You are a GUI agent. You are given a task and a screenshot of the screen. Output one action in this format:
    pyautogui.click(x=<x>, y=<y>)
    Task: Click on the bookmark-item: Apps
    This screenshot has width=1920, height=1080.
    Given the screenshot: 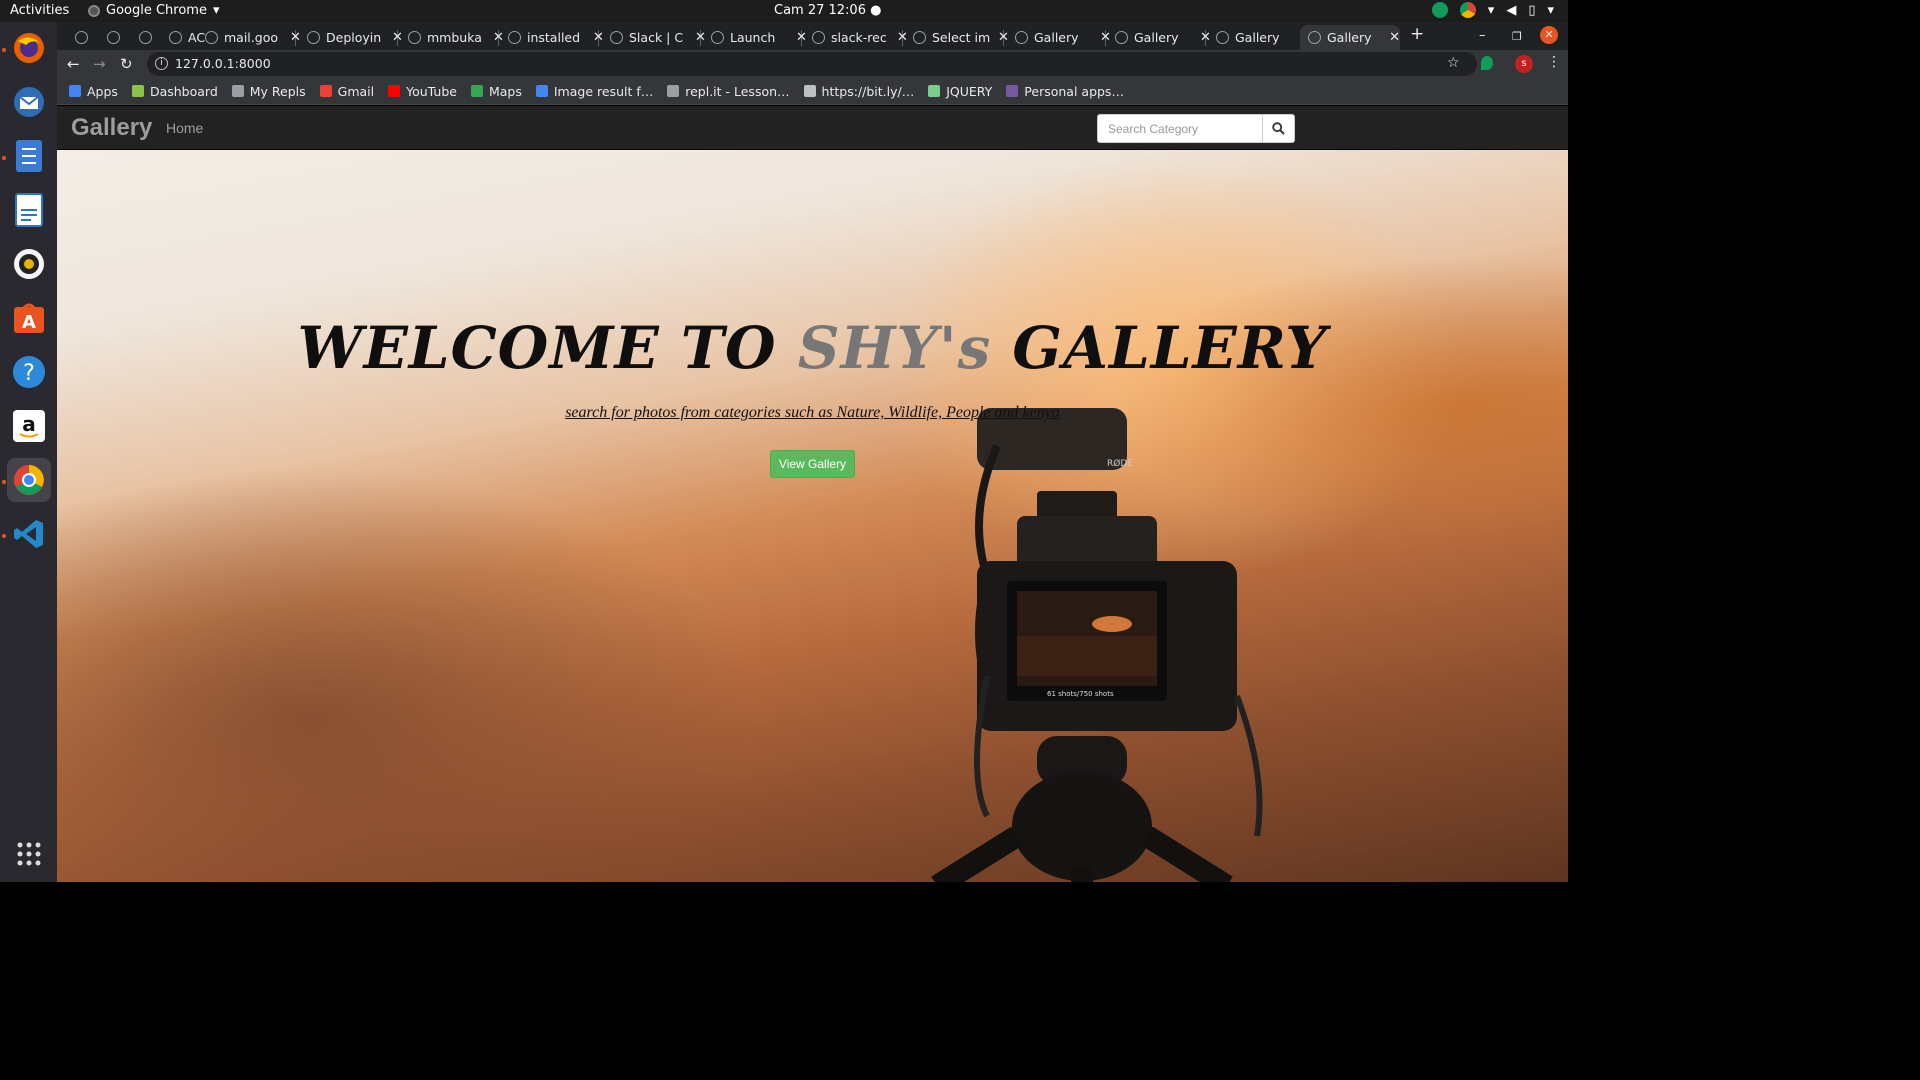 What is the action you would take?
    pyautogui.click(x=93, y=91)
    